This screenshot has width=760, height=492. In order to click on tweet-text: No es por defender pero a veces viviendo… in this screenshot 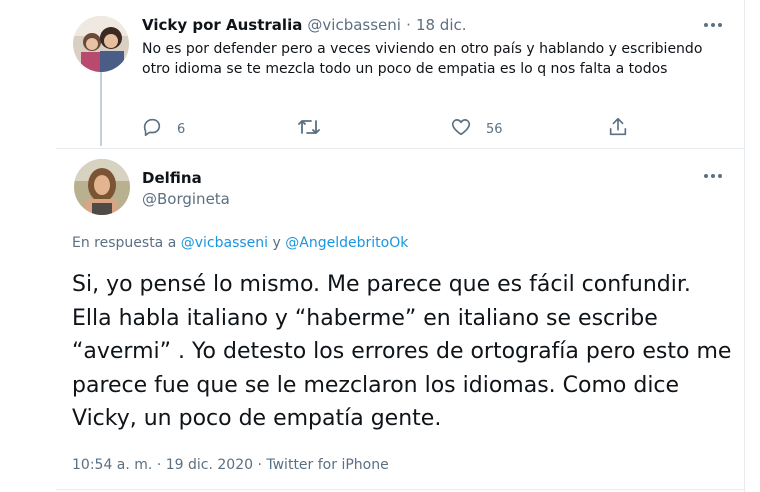, I will do `click(422, 59)`.